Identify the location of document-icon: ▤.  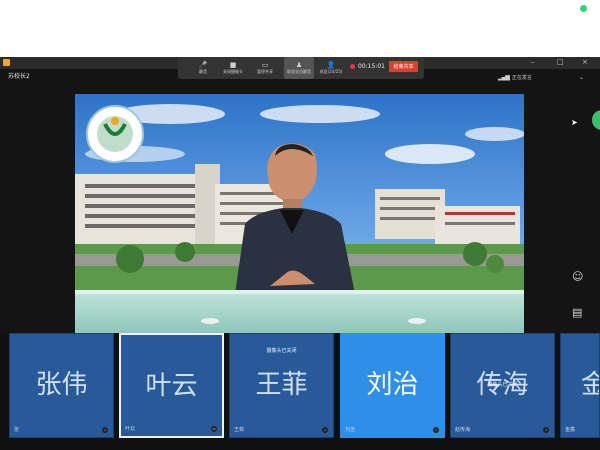
(577, 312).